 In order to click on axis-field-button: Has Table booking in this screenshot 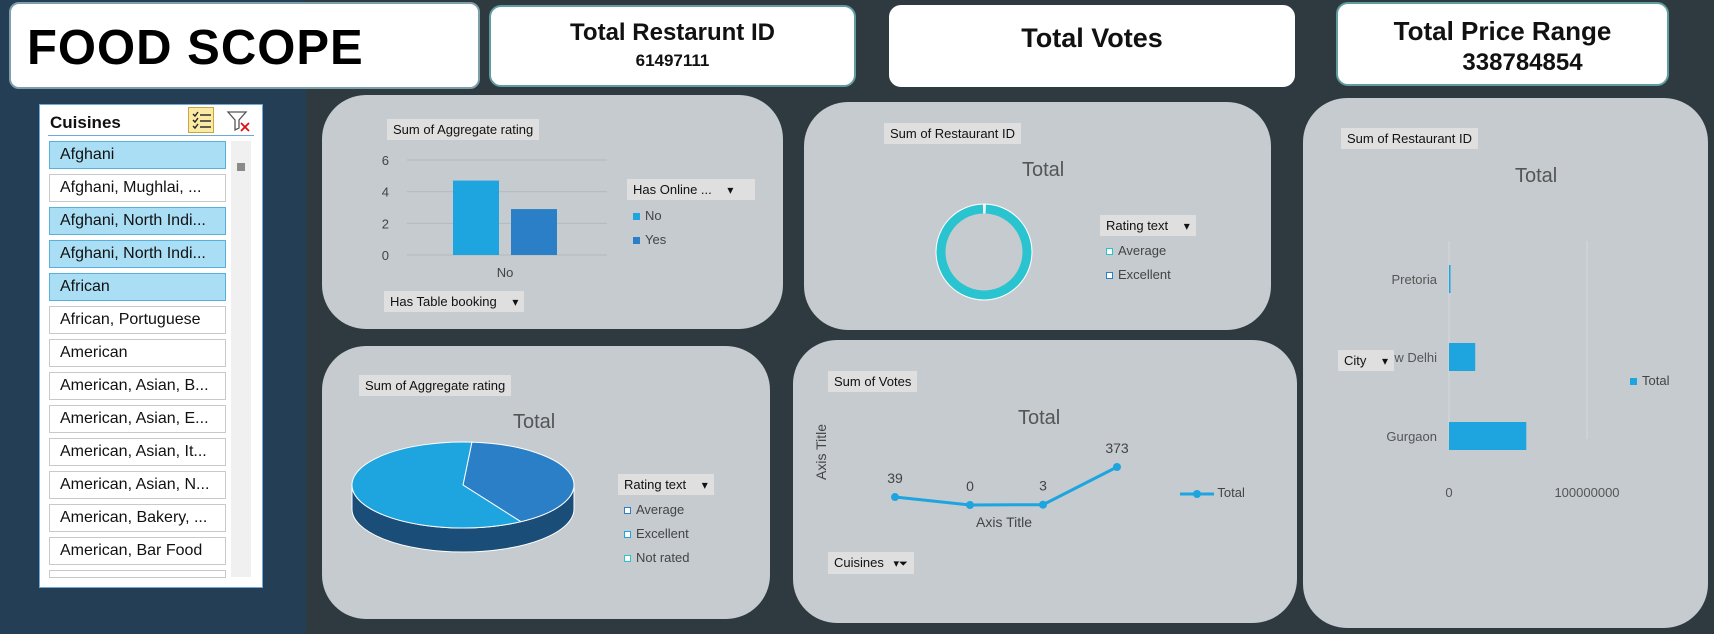, I will do `click(454, 301)`.